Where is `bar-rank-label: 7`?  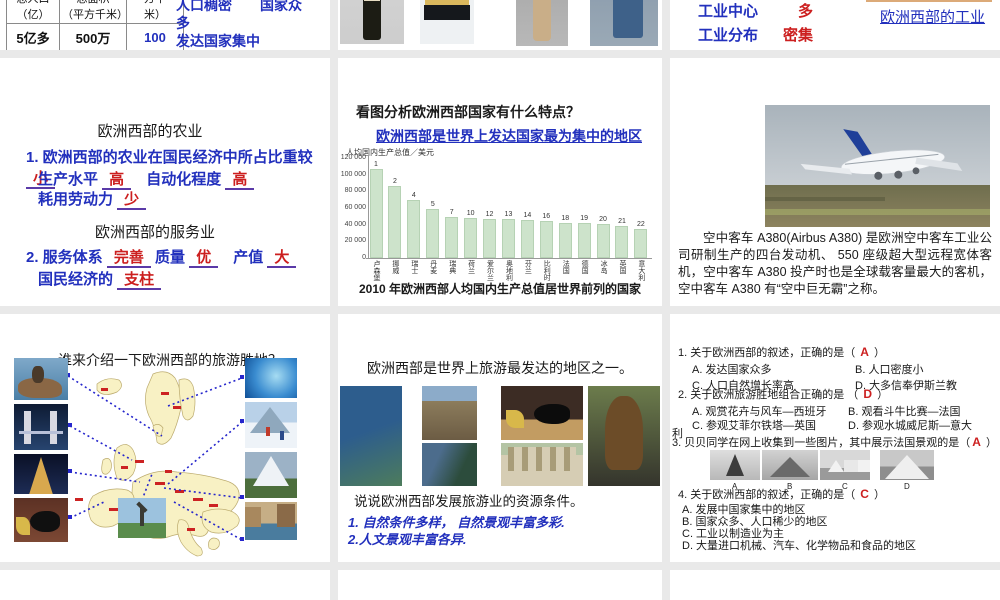 bar-rank-label: 7 is located at coordinates (451, 212).